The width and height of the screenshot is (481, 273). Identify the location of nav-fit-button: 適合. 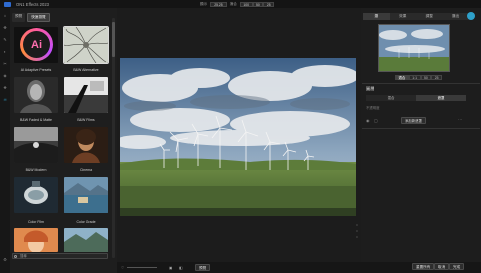
(402, 77).